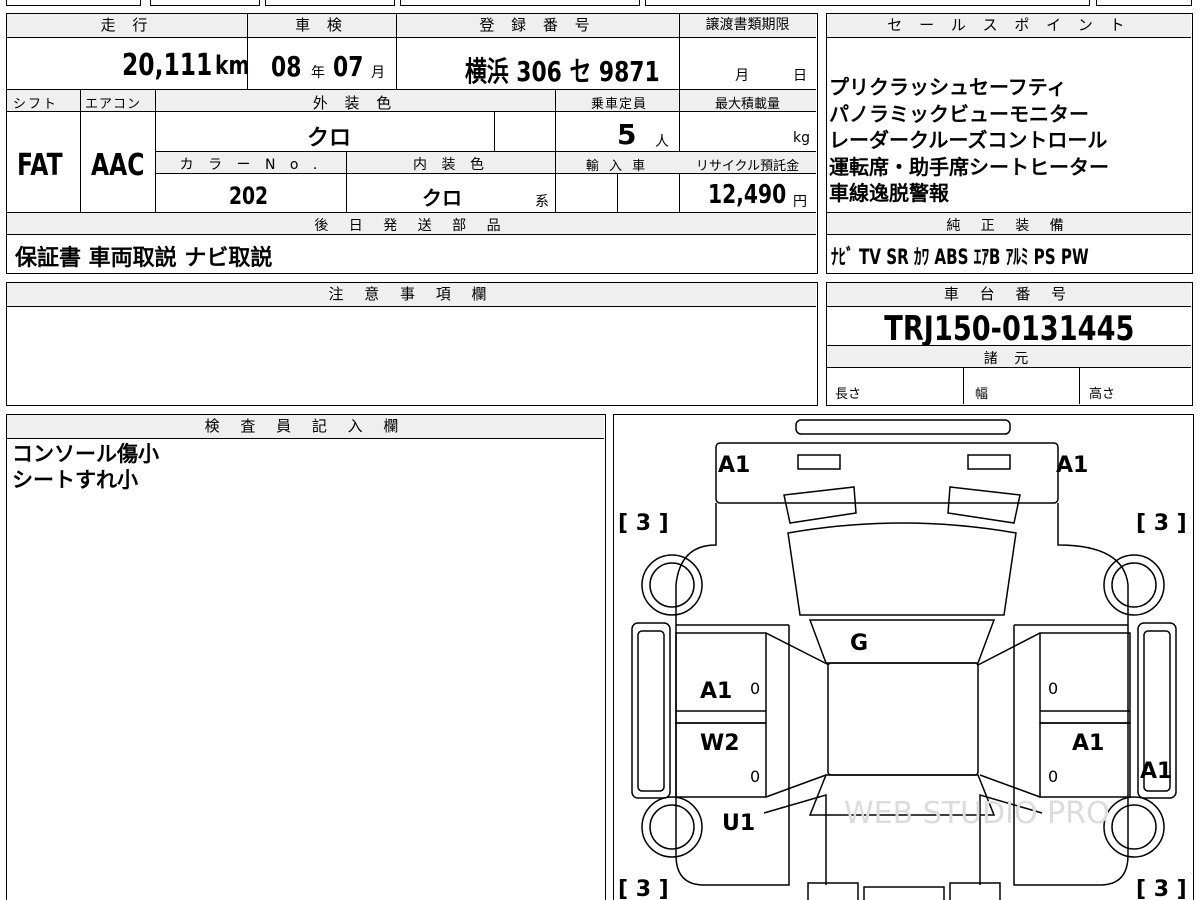 Image resolution: width=1200 pixels, height=900 pixels. Describe the element at coordinates (1053, 688) in the screenshot. I see `door-count-3: 0` at that location.